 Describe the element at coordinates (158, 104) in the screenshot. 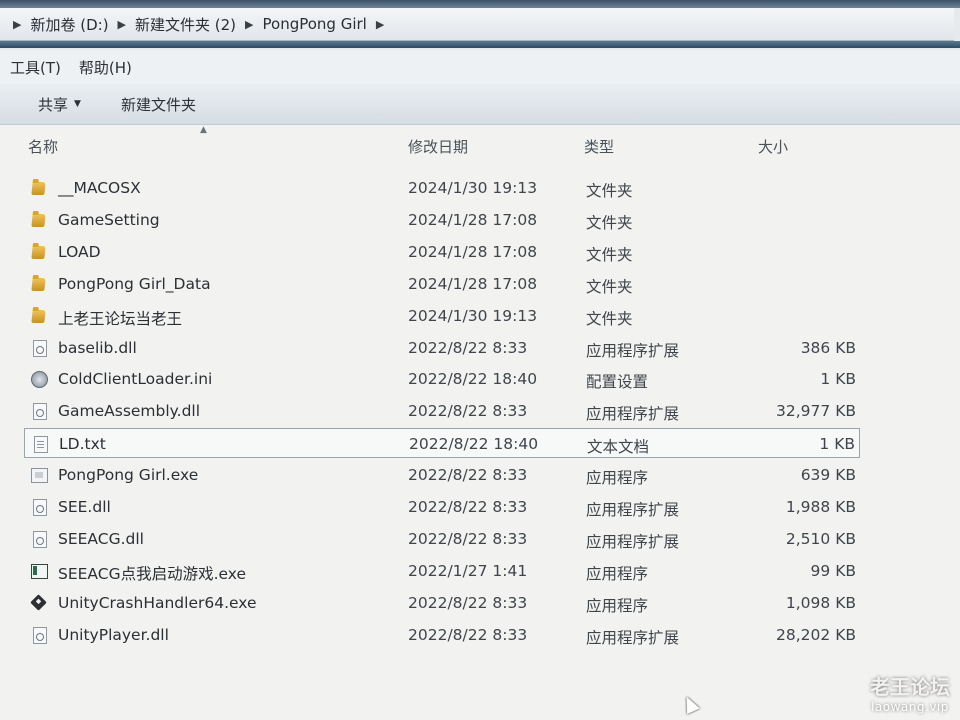

I see `new-folder-button: 新建文件夹` at that location.